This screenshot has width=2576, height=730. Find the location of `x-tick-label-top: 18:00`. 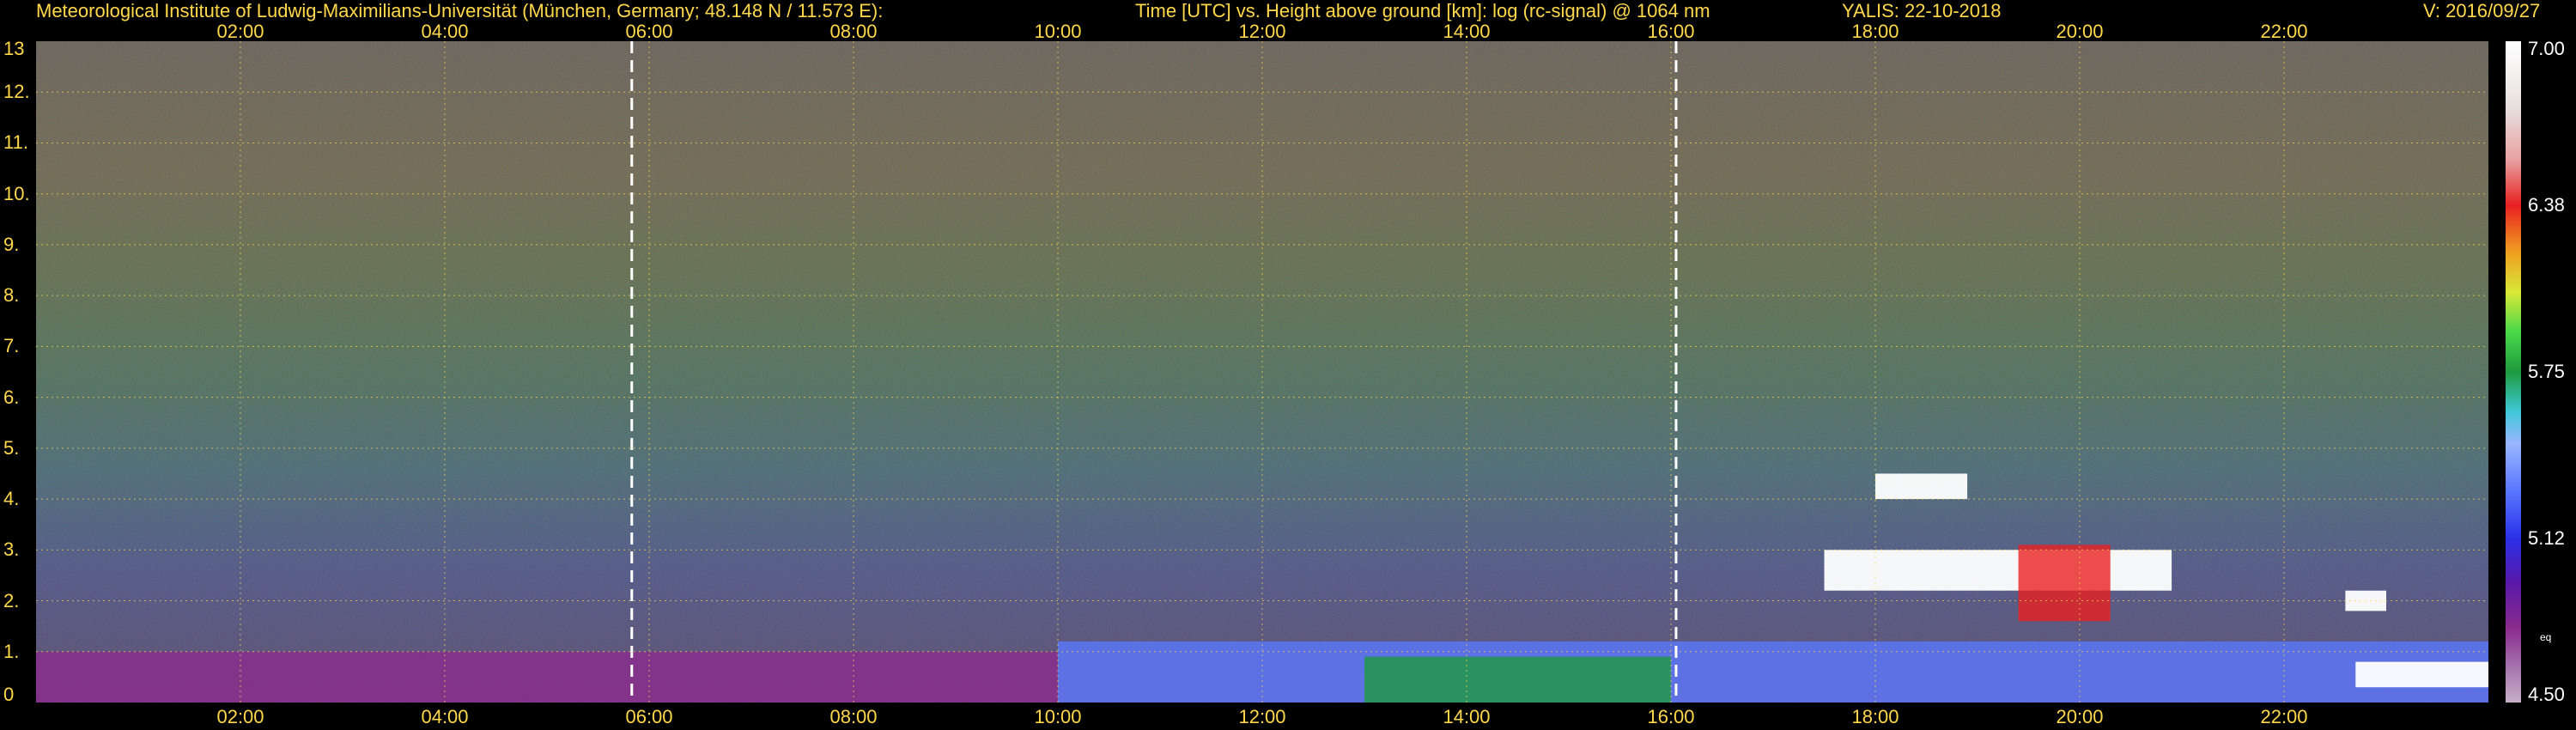

x-tick-label-top: 18:00 is located at coordinates (1875, 31).